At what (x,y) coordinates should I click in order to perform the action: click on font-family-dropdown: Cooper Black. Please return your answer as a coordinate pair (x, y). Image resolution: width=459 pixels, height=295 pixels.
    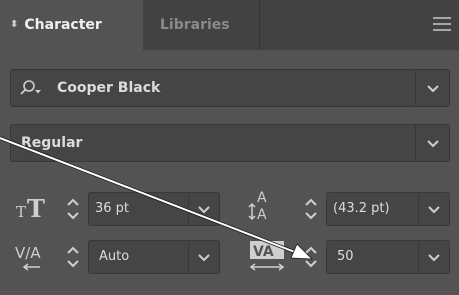
    Looking at the image, I should click on (230, 88).